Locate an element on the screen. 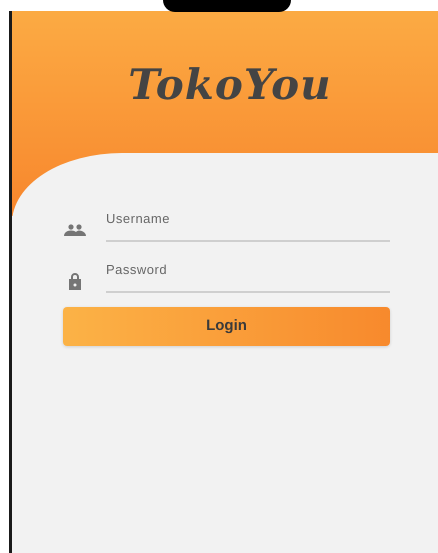  lock-icon is located at coordinates (75, 281).